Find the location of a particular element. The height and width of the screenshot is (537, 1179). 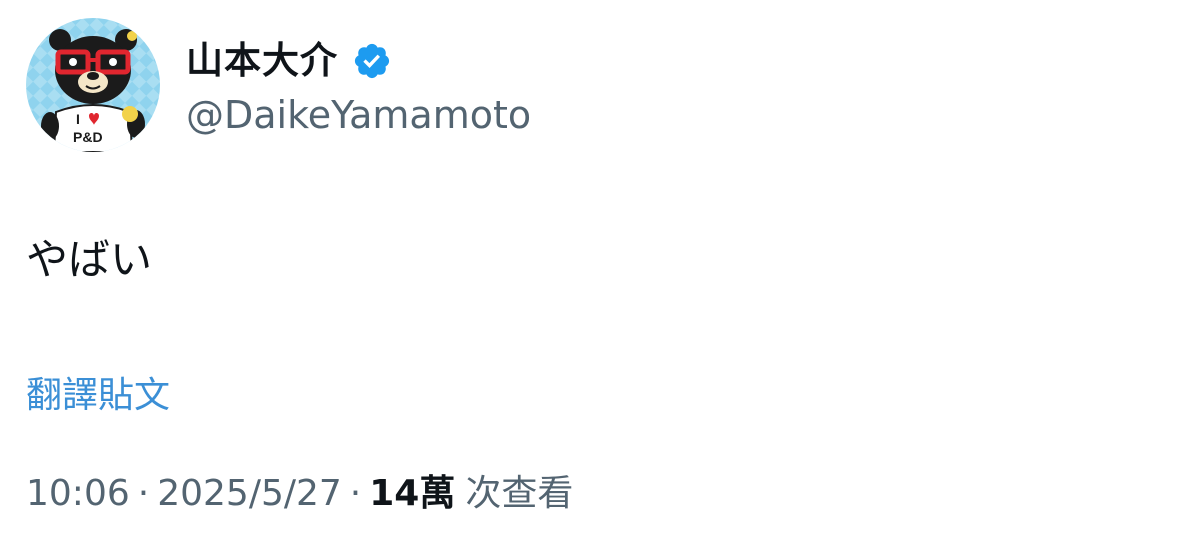

verified-badge-icon is located at coordinates (372, 61).